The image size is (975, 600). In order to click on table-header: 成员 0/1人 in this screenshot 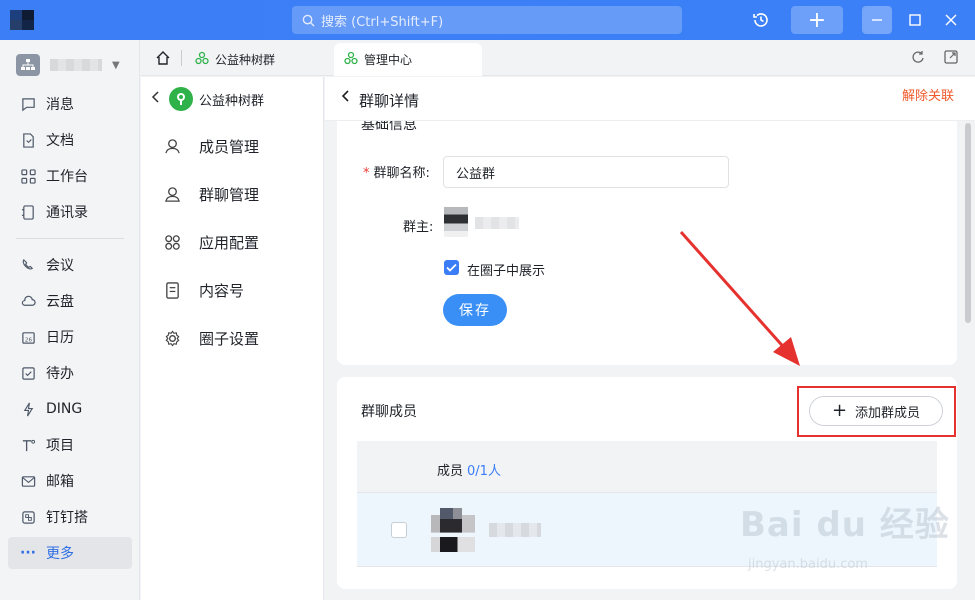, I will do `click(647, 467)`.